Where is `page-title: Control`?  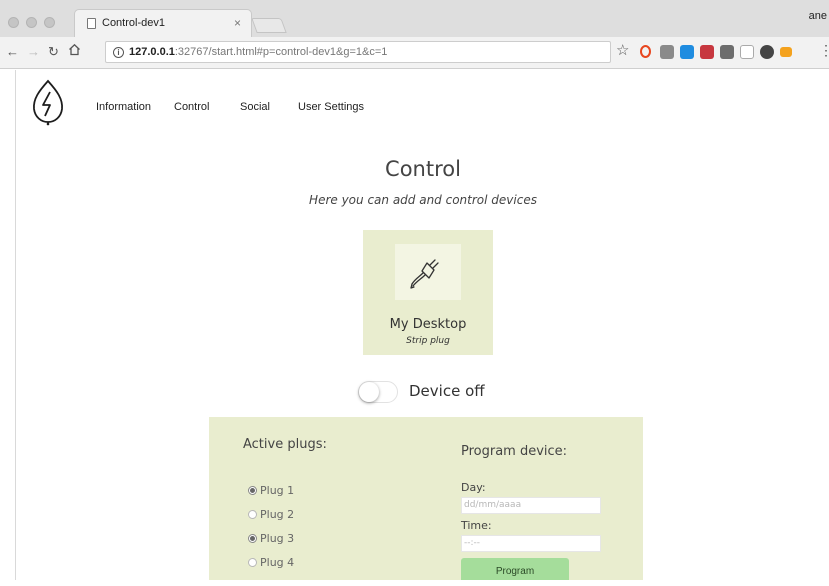 page-title: Control is located at coordinates (423, 169).